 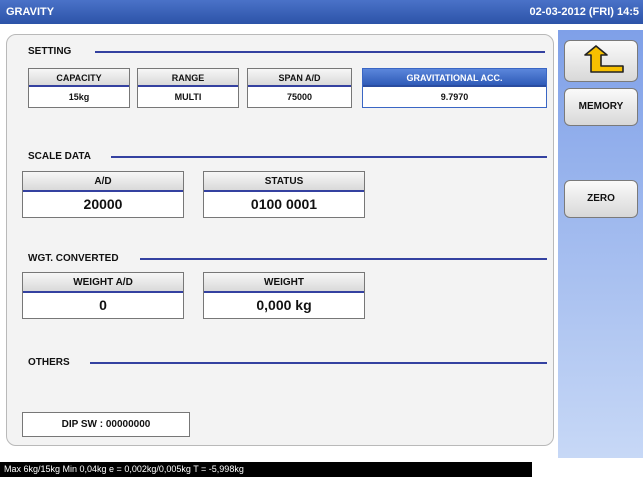 I want to click on weight-ad-box: WEIGHT A/D 0, so click(x=103, y=295).